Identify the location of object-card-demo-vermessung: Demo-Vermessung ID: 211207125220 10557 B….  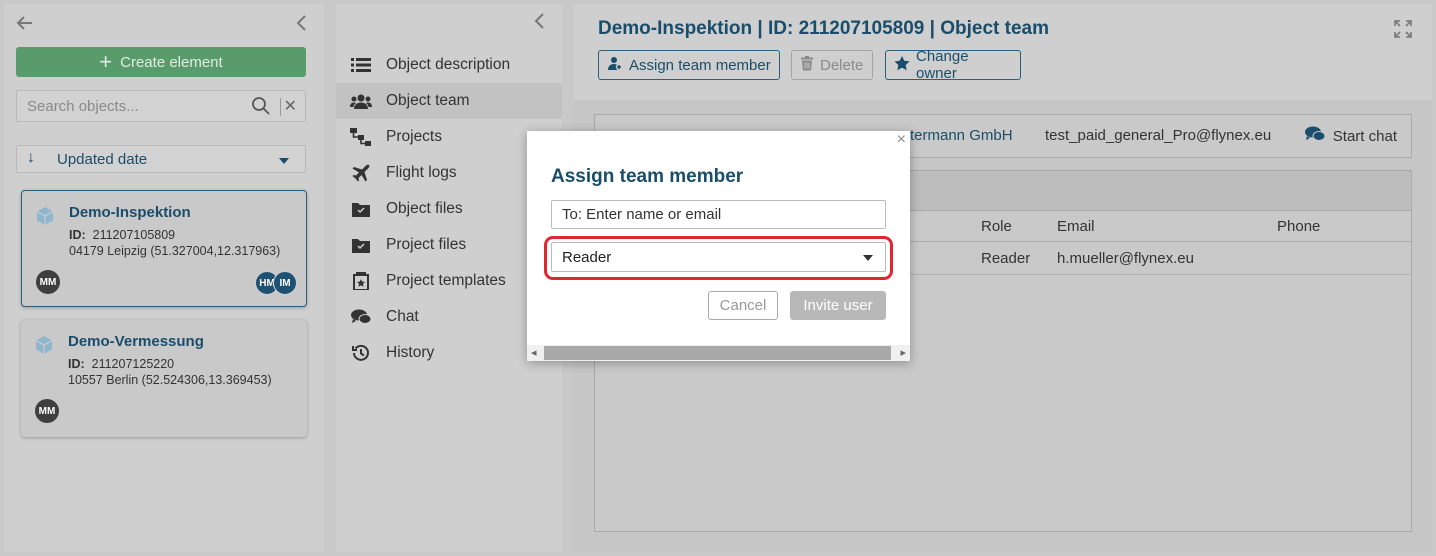
(164, 378).